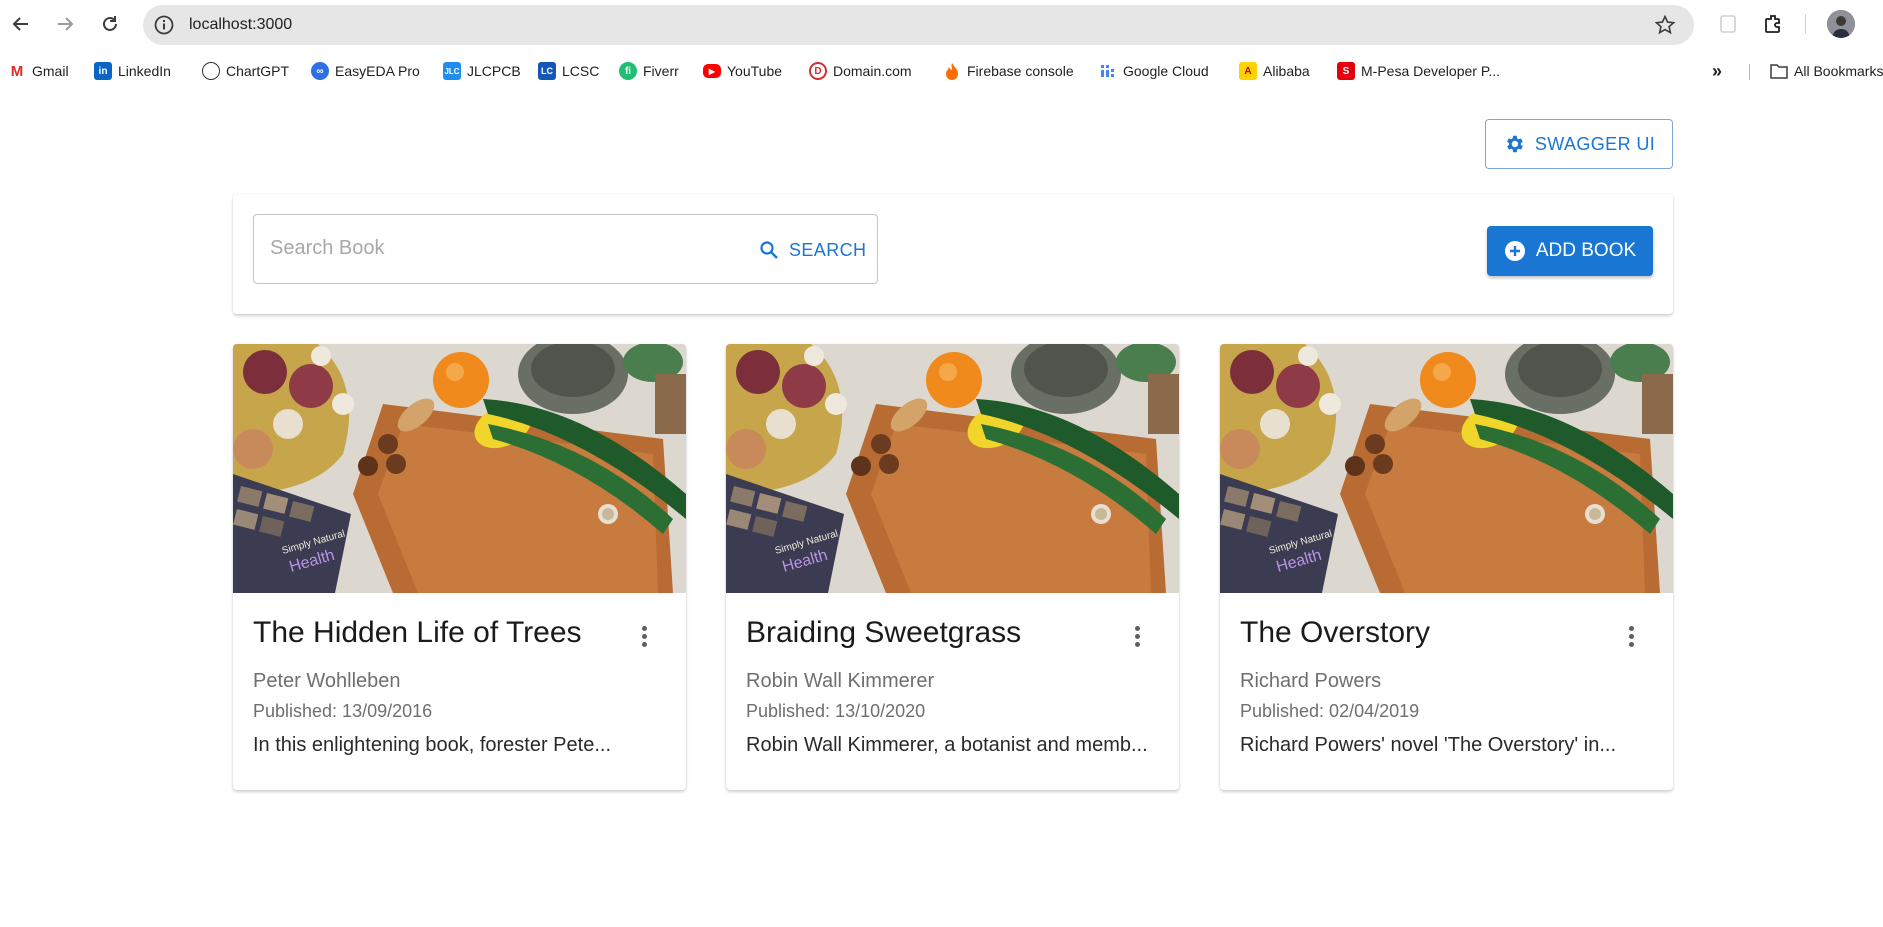  I want to click on bookmark-alibaba: A Alibaba, so click(1274, 71).